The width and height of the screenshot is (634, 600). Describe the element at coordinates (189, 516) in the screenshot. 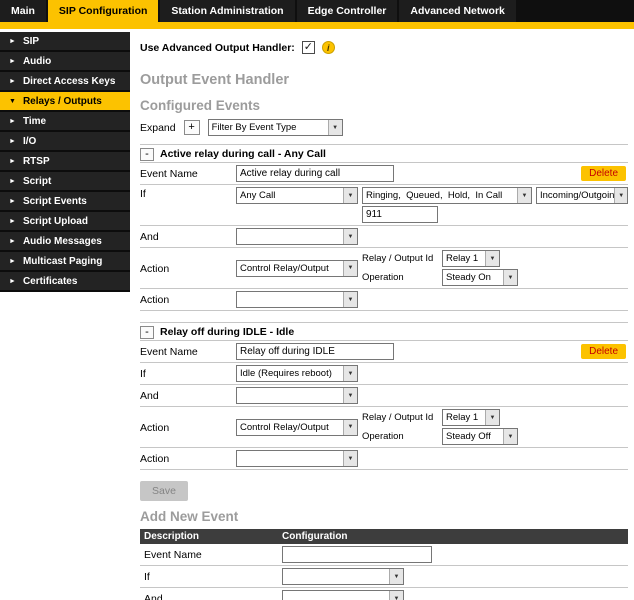

I see `add-new-event-title: Add New Event` at that location.